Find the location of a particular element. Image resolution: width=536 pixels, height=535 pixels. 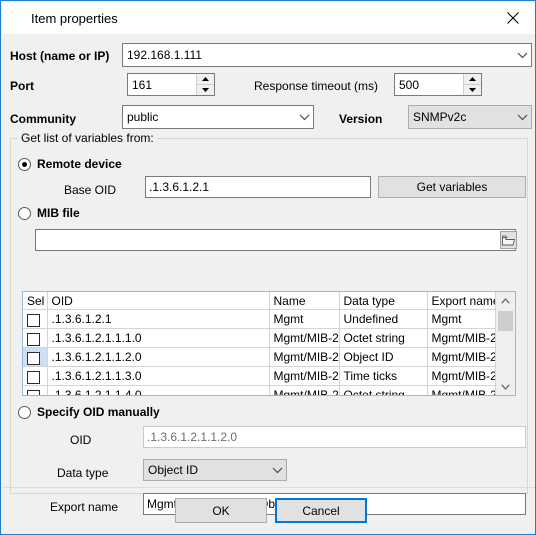

footer-separator is located at coordinates (268, 487).